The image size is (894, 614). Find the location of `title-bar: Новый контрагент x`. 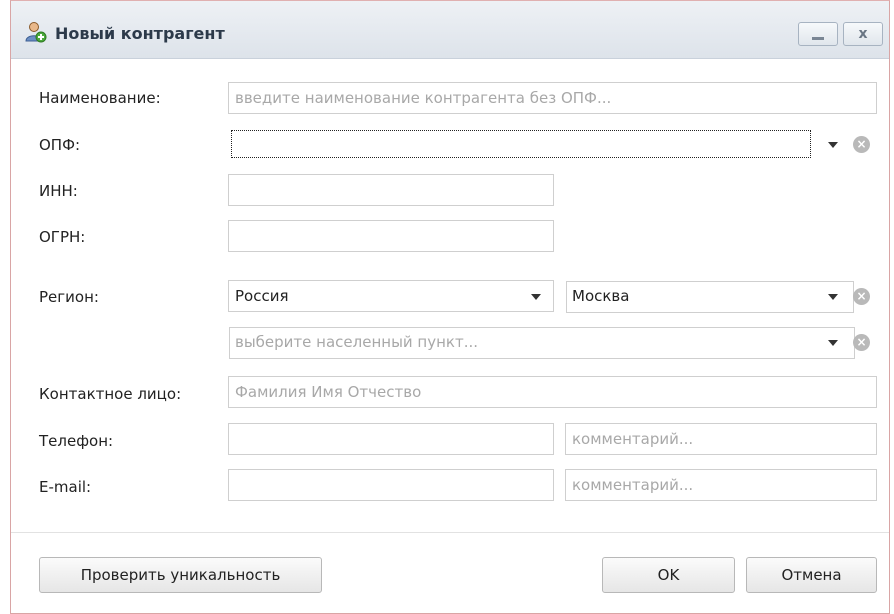

title-bar: Новый контрагент x is located at coordinates (450, 30).